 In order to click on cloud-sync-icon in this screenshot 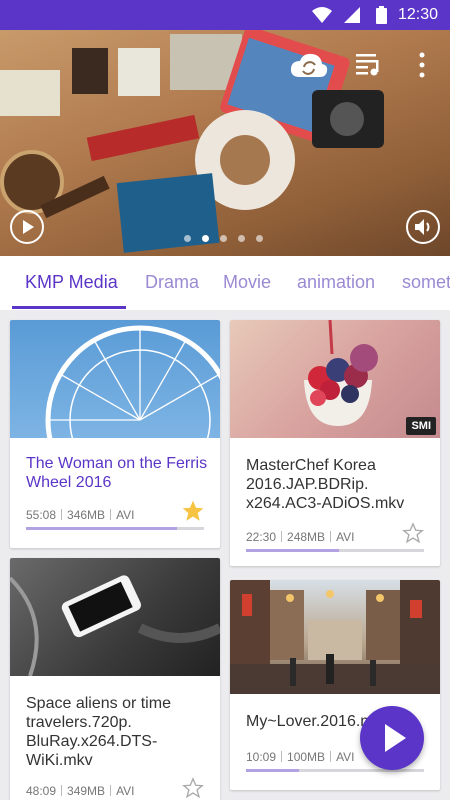, I will do `click(309, 65)`.